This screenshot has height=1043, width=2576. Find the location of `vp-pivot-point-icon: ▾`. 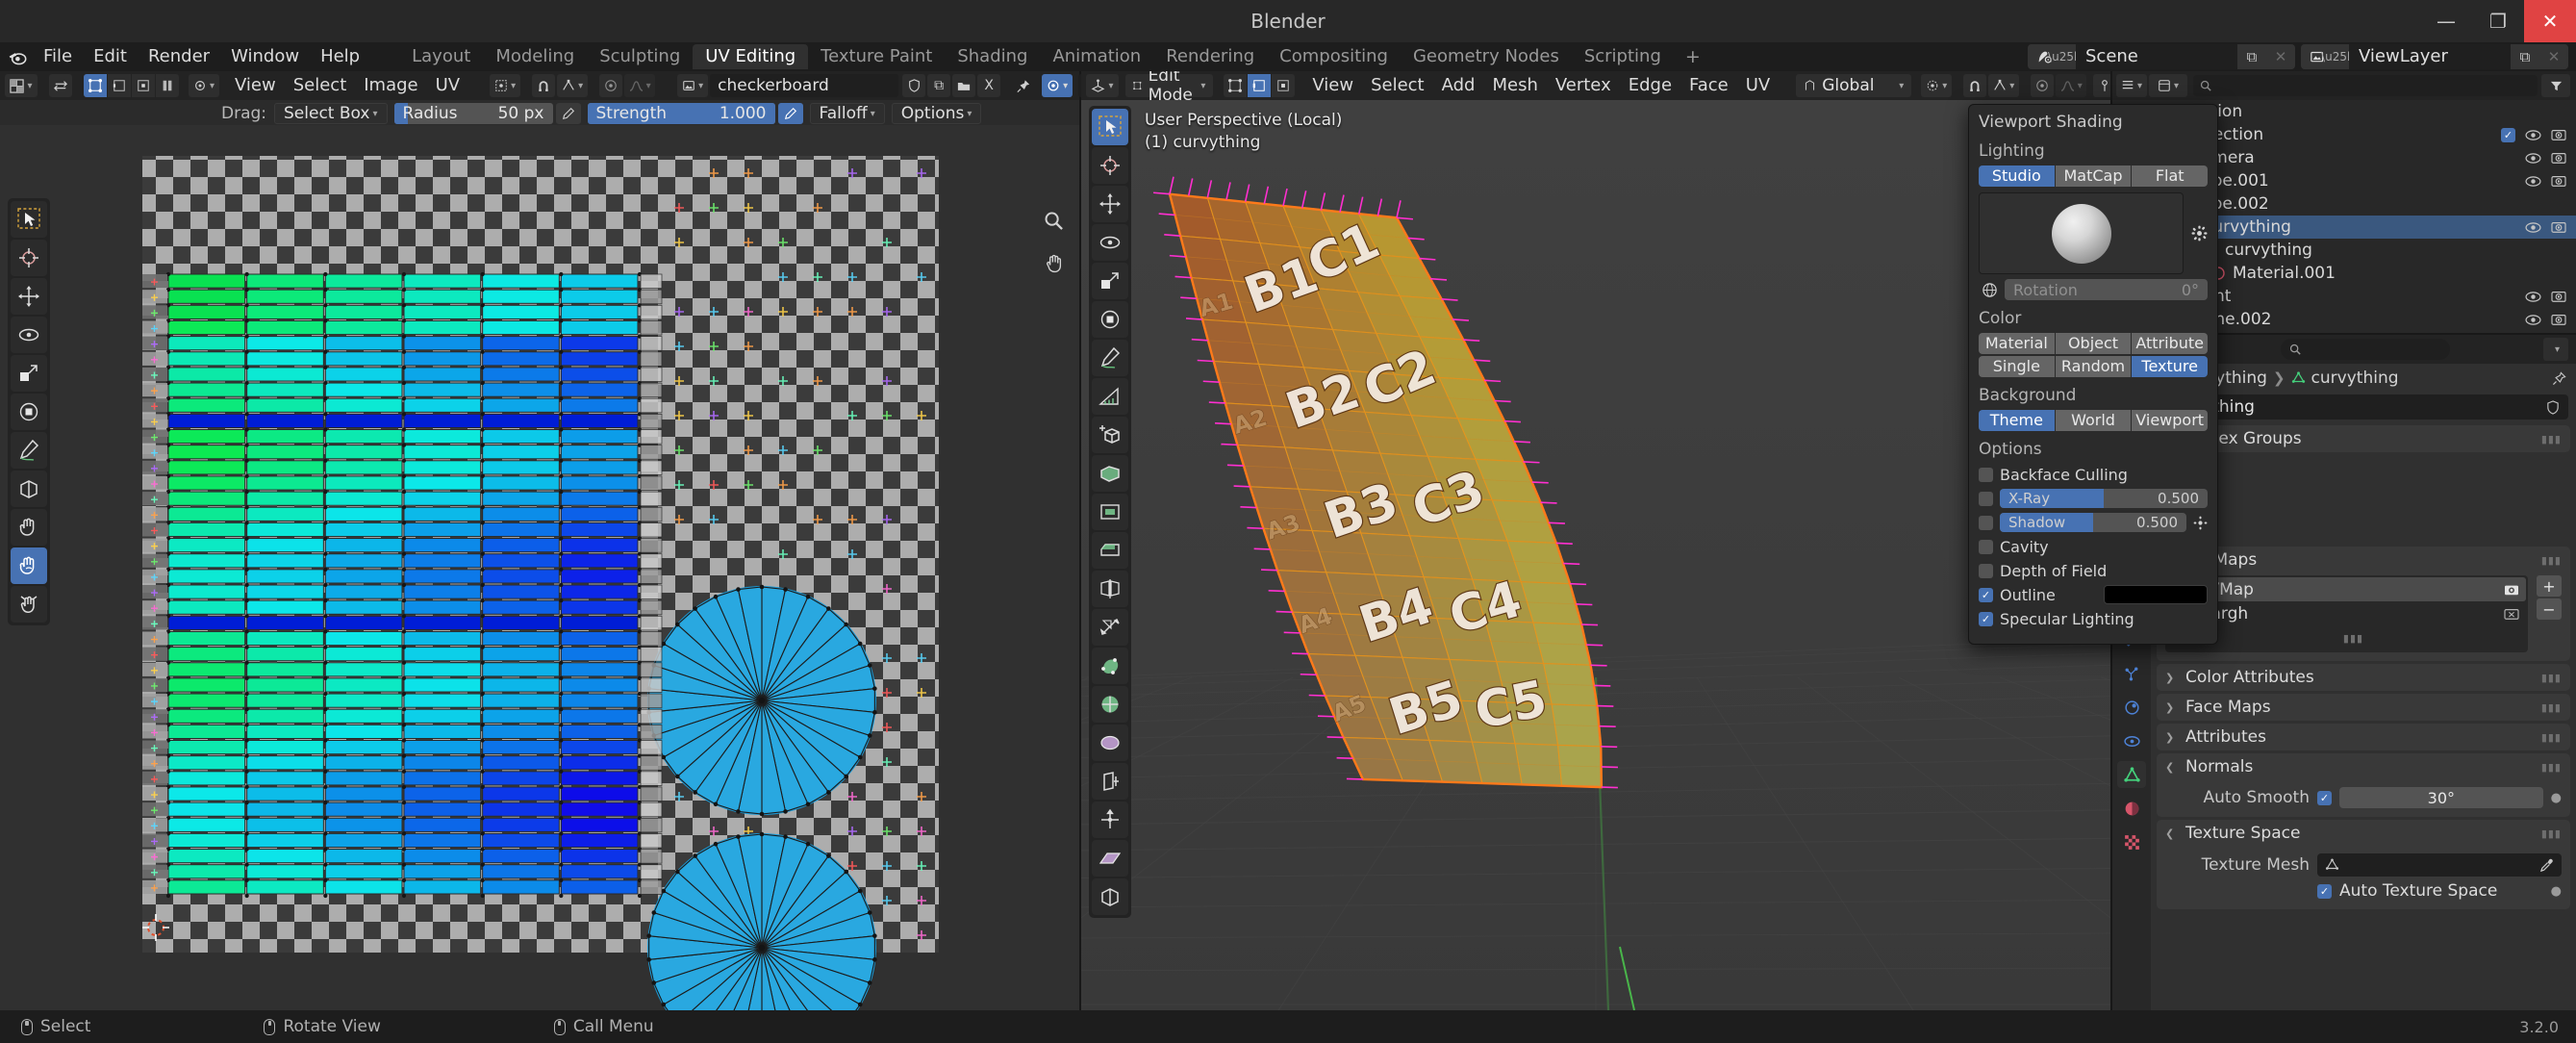

vp-pivot-point-icon: ▾ is located at coordinates (1937, 85).